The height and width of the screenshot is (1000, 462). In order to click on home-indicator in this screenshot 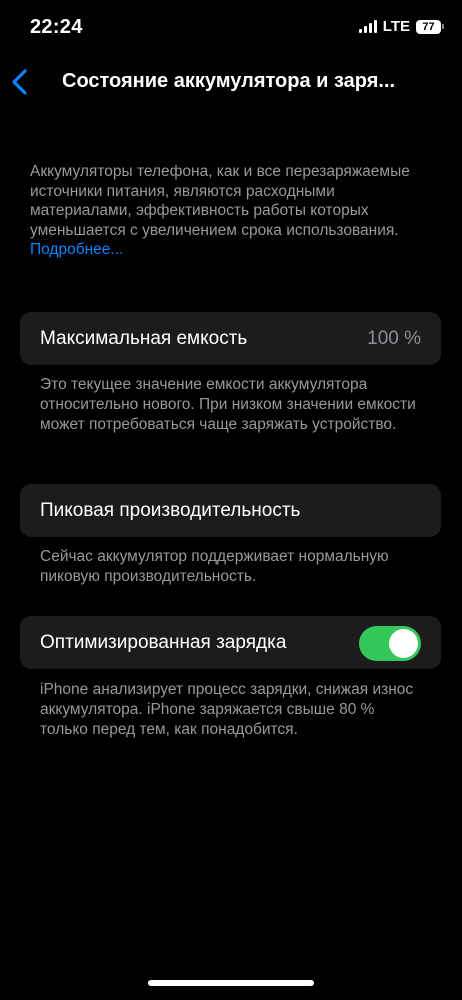, I will do `click(231, 983)`.